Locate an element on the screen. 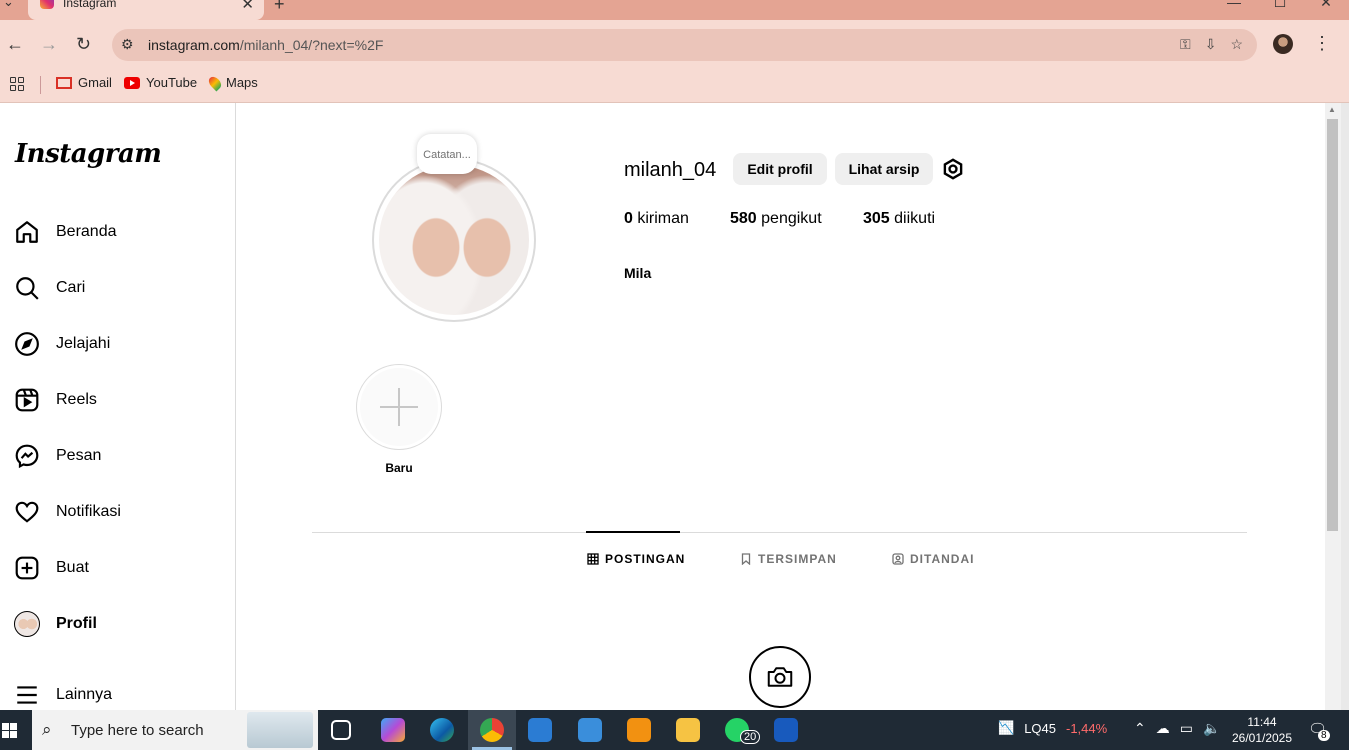 The height and width of the screenshot is (750, 1349). password-key-icon: ⚿ is located at coordinates (1185, 44).